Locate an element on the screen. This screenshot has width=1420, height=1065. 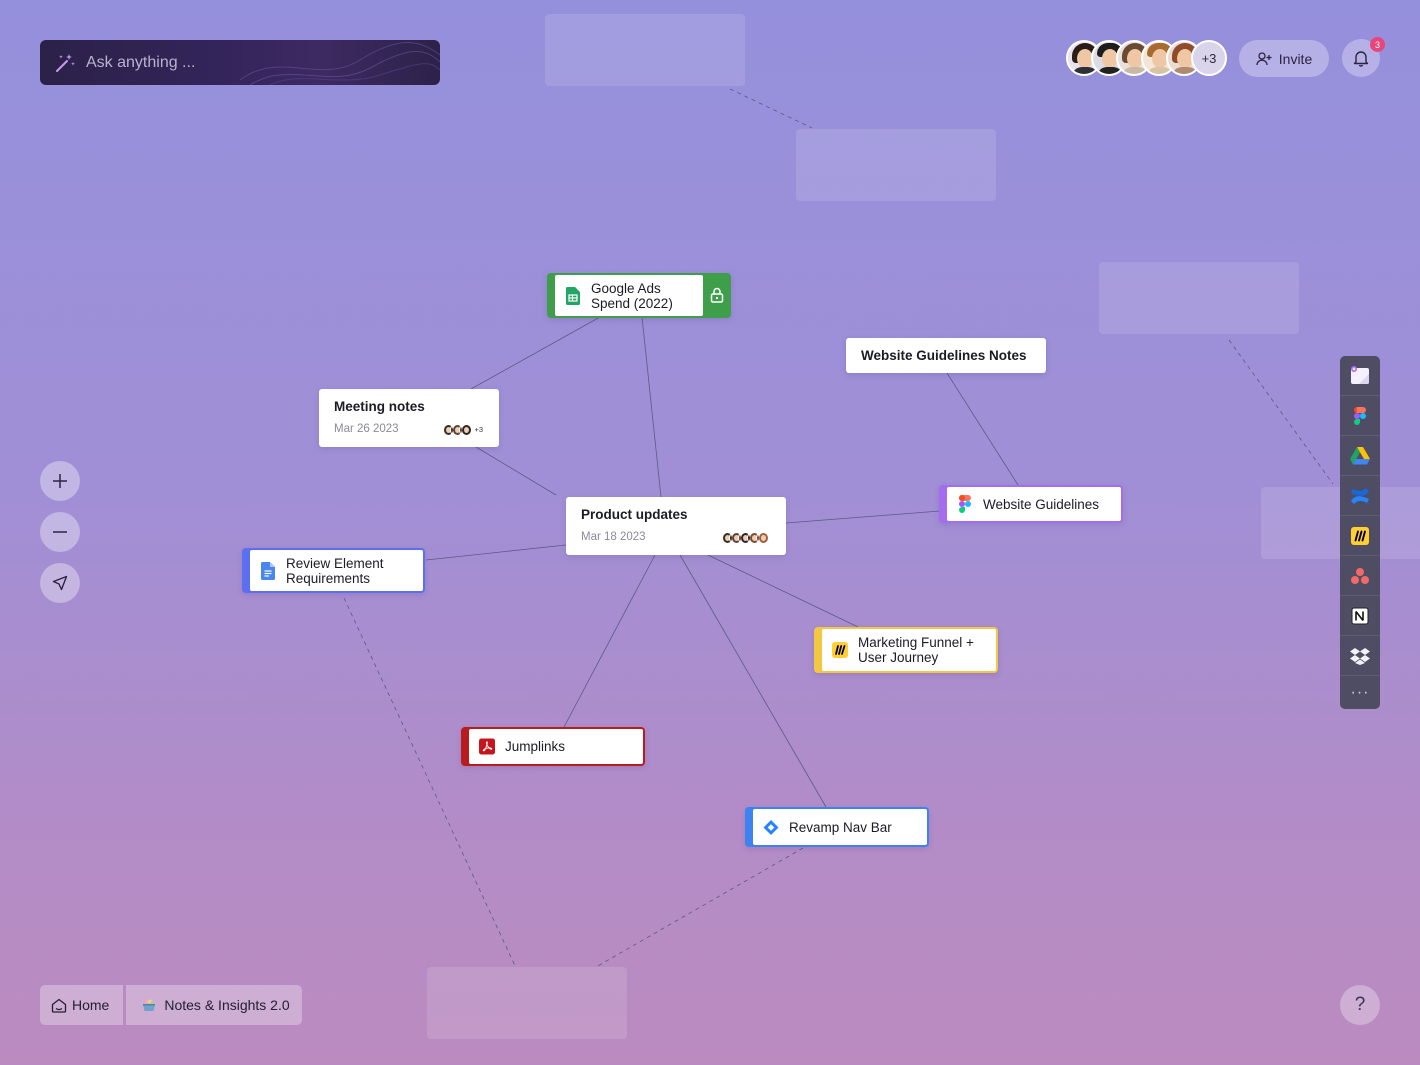
magic-wand-icon is located at coordinates (65, 62).